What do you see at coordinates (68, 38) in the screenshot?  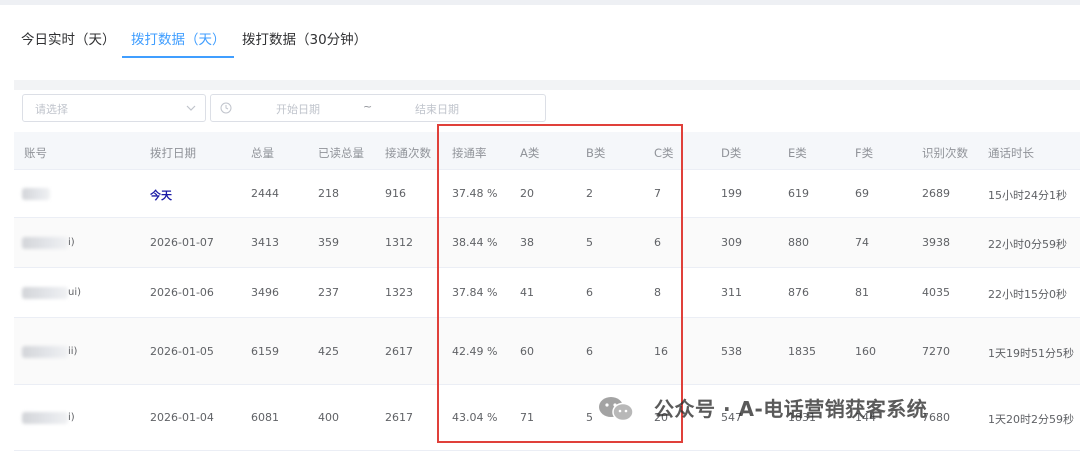 I see `tab-today-realtime: 今日实时（天）` at bounding box center [68, 38].